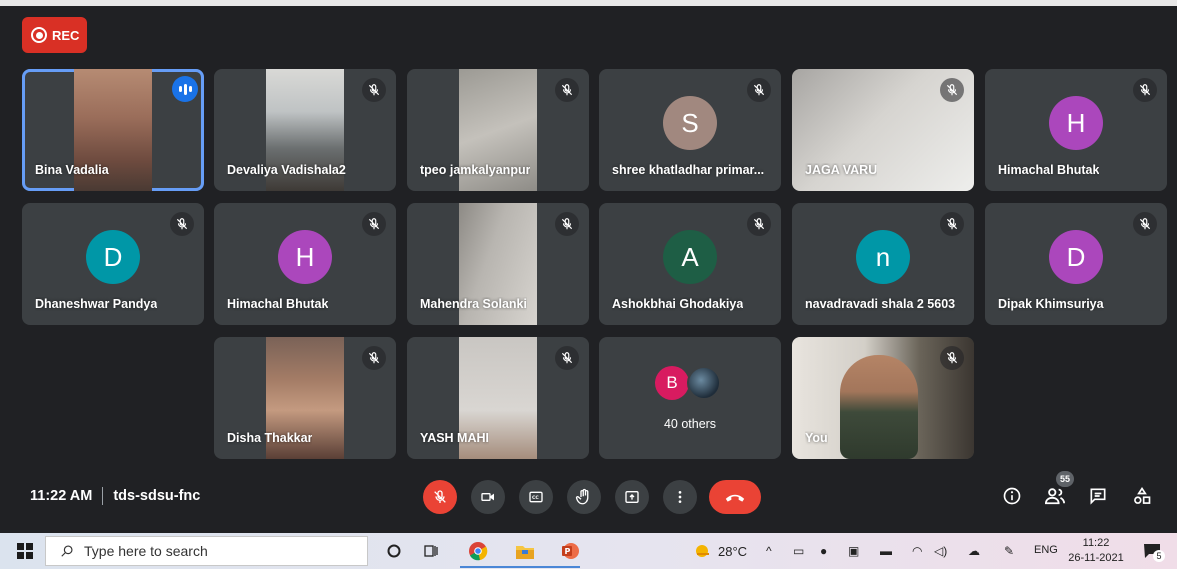 The width and height of the screenshot is (1177, 569). I want to click on participant-tile: D Dipak Khimsuriya, so click(1076, 264).